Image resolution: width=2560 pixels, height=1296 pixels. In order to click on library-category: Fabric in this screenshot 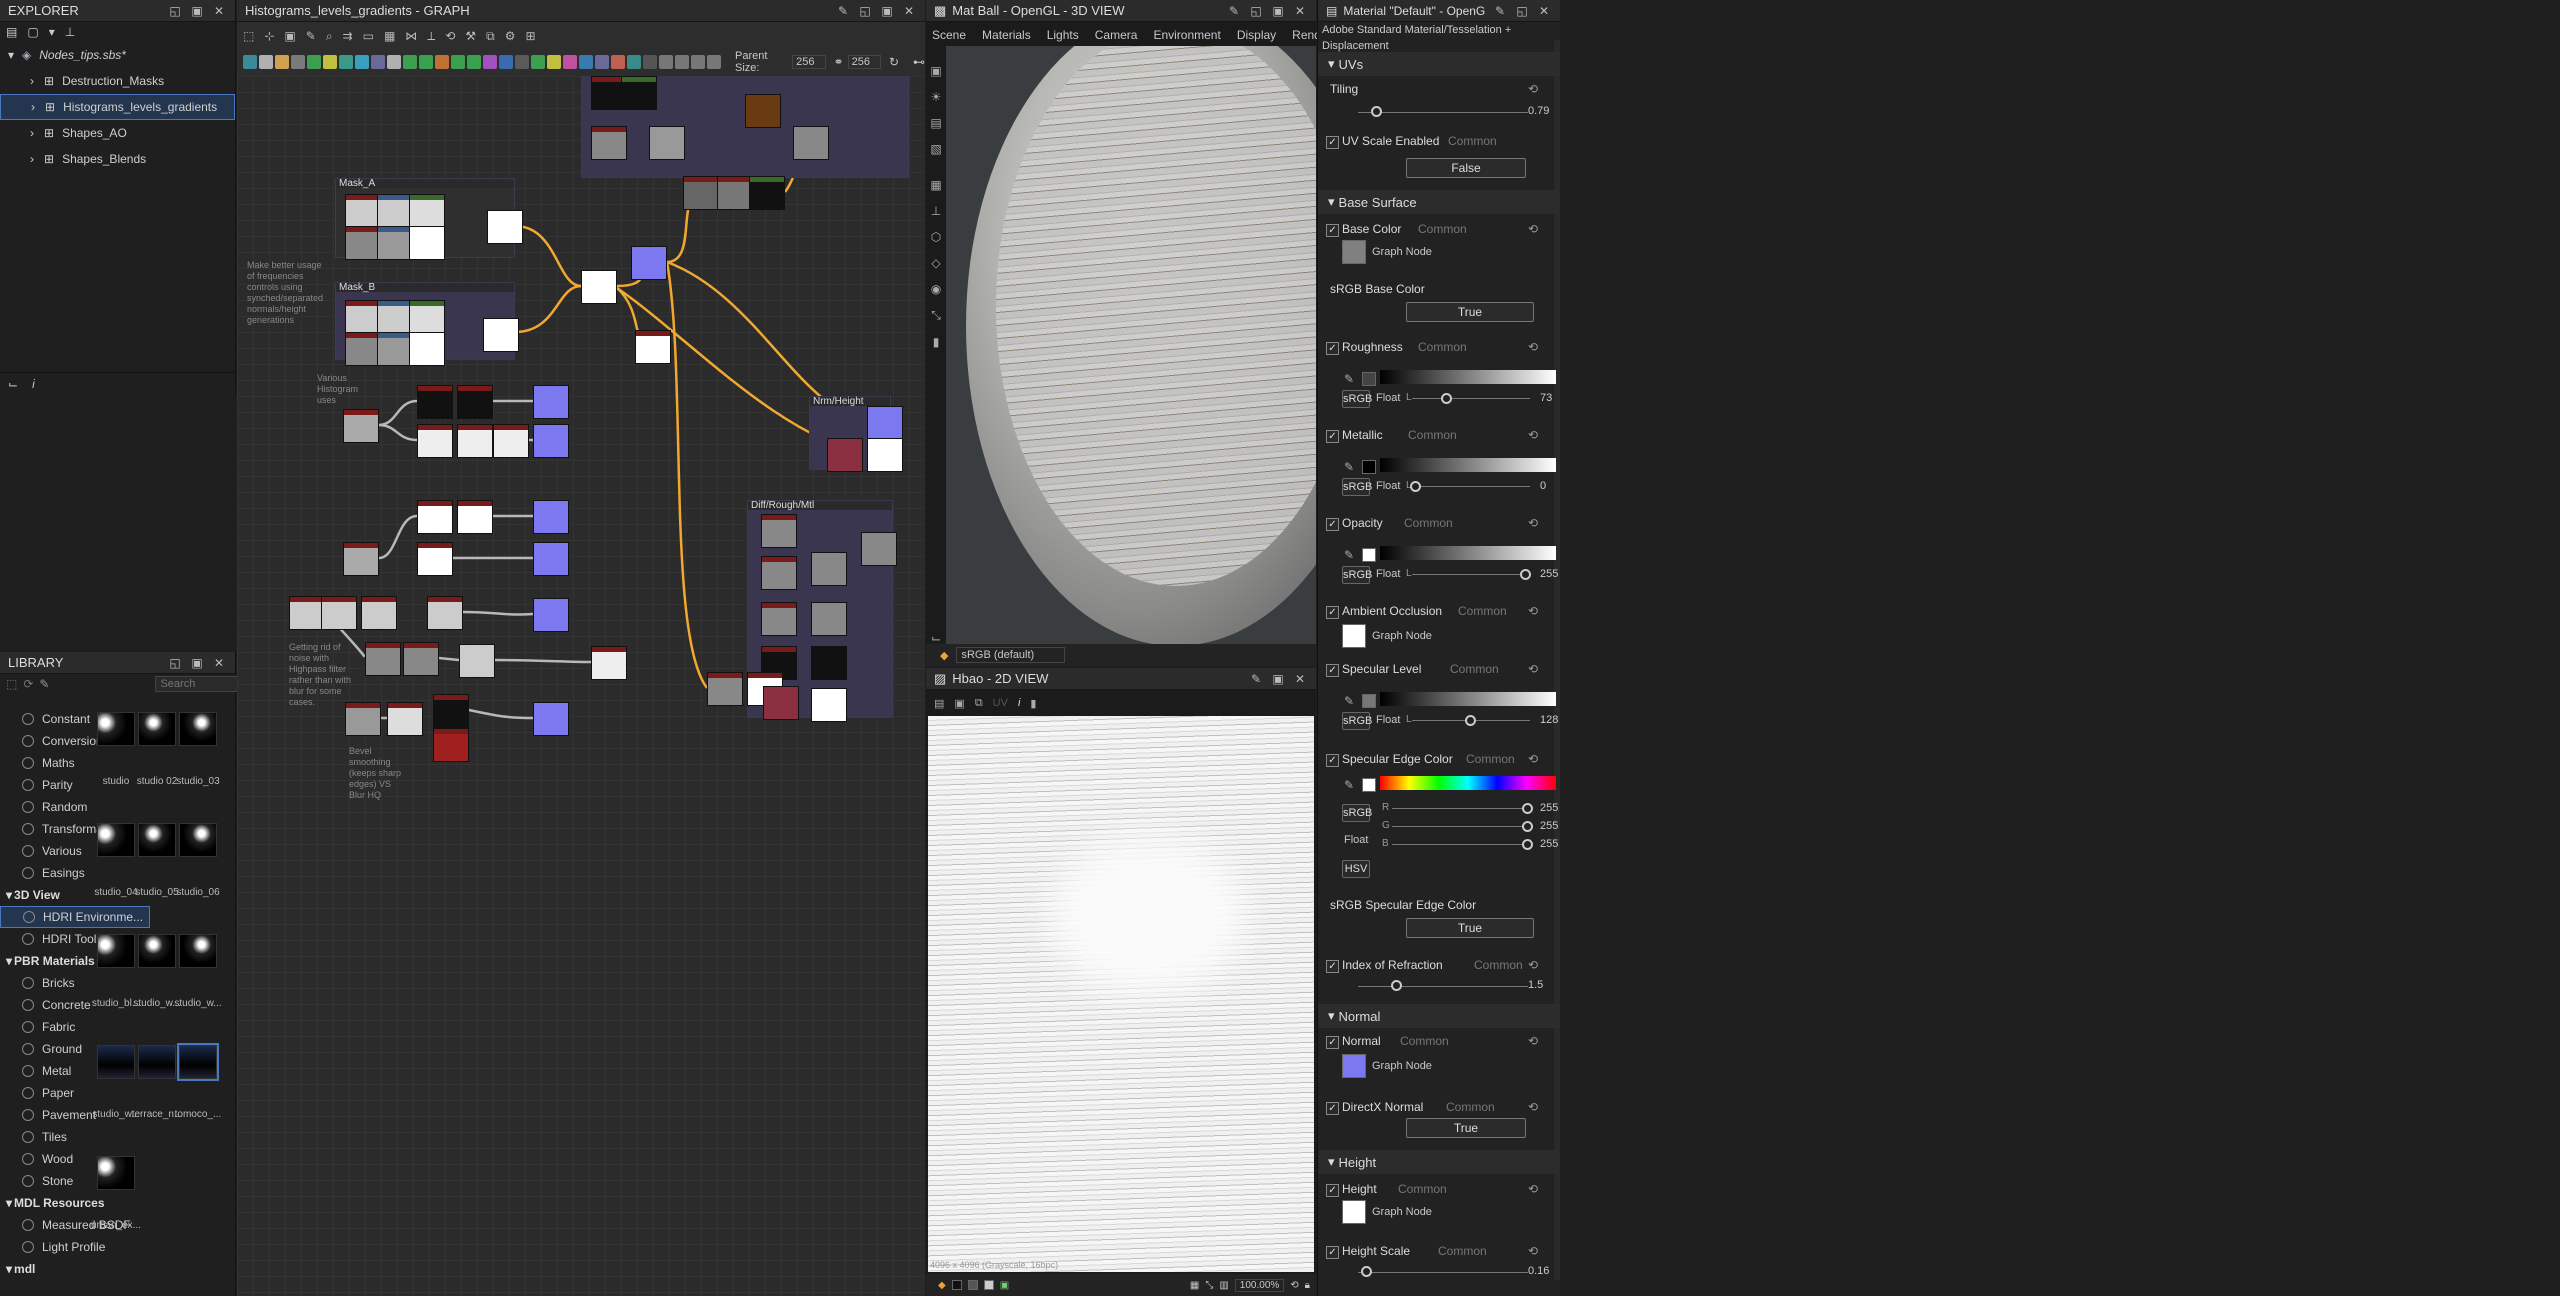, I will do `click(75, 1027)`.